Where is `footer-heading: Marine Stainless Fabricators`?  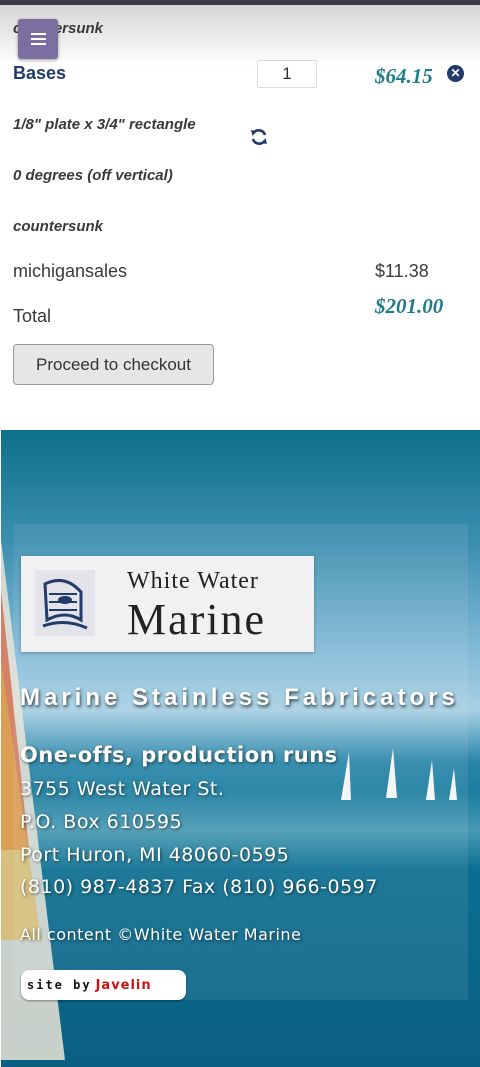 footer-heading: Marine Stainless Fabricators is located at coordinates (239, 697).